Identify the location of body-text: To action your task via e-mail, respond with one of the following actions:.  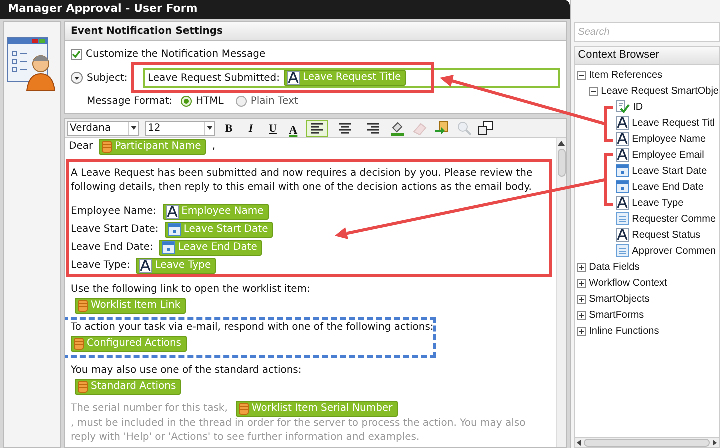
(252, 328).